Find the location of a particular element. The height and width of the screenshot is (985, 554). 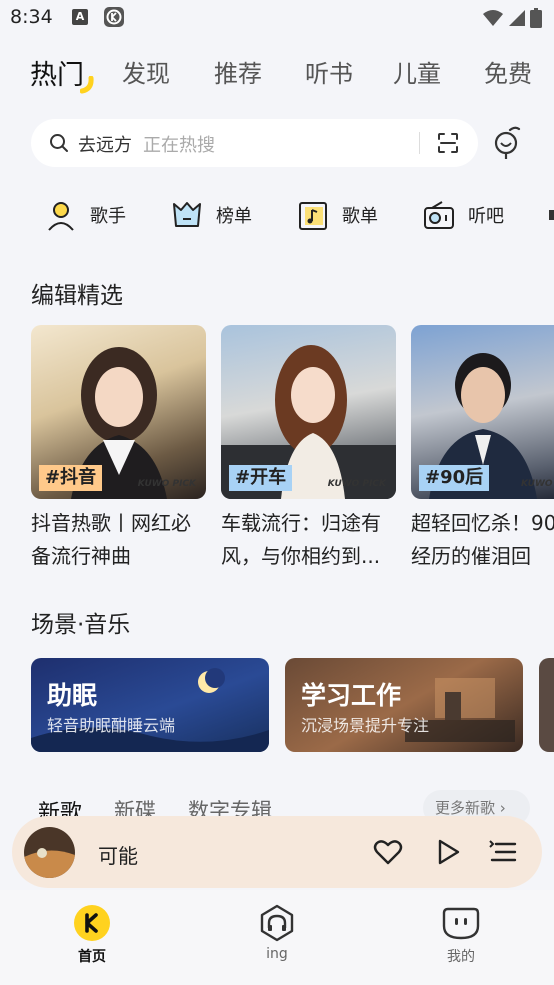

search-input: 去远方 is located at coordinates (105, 144).